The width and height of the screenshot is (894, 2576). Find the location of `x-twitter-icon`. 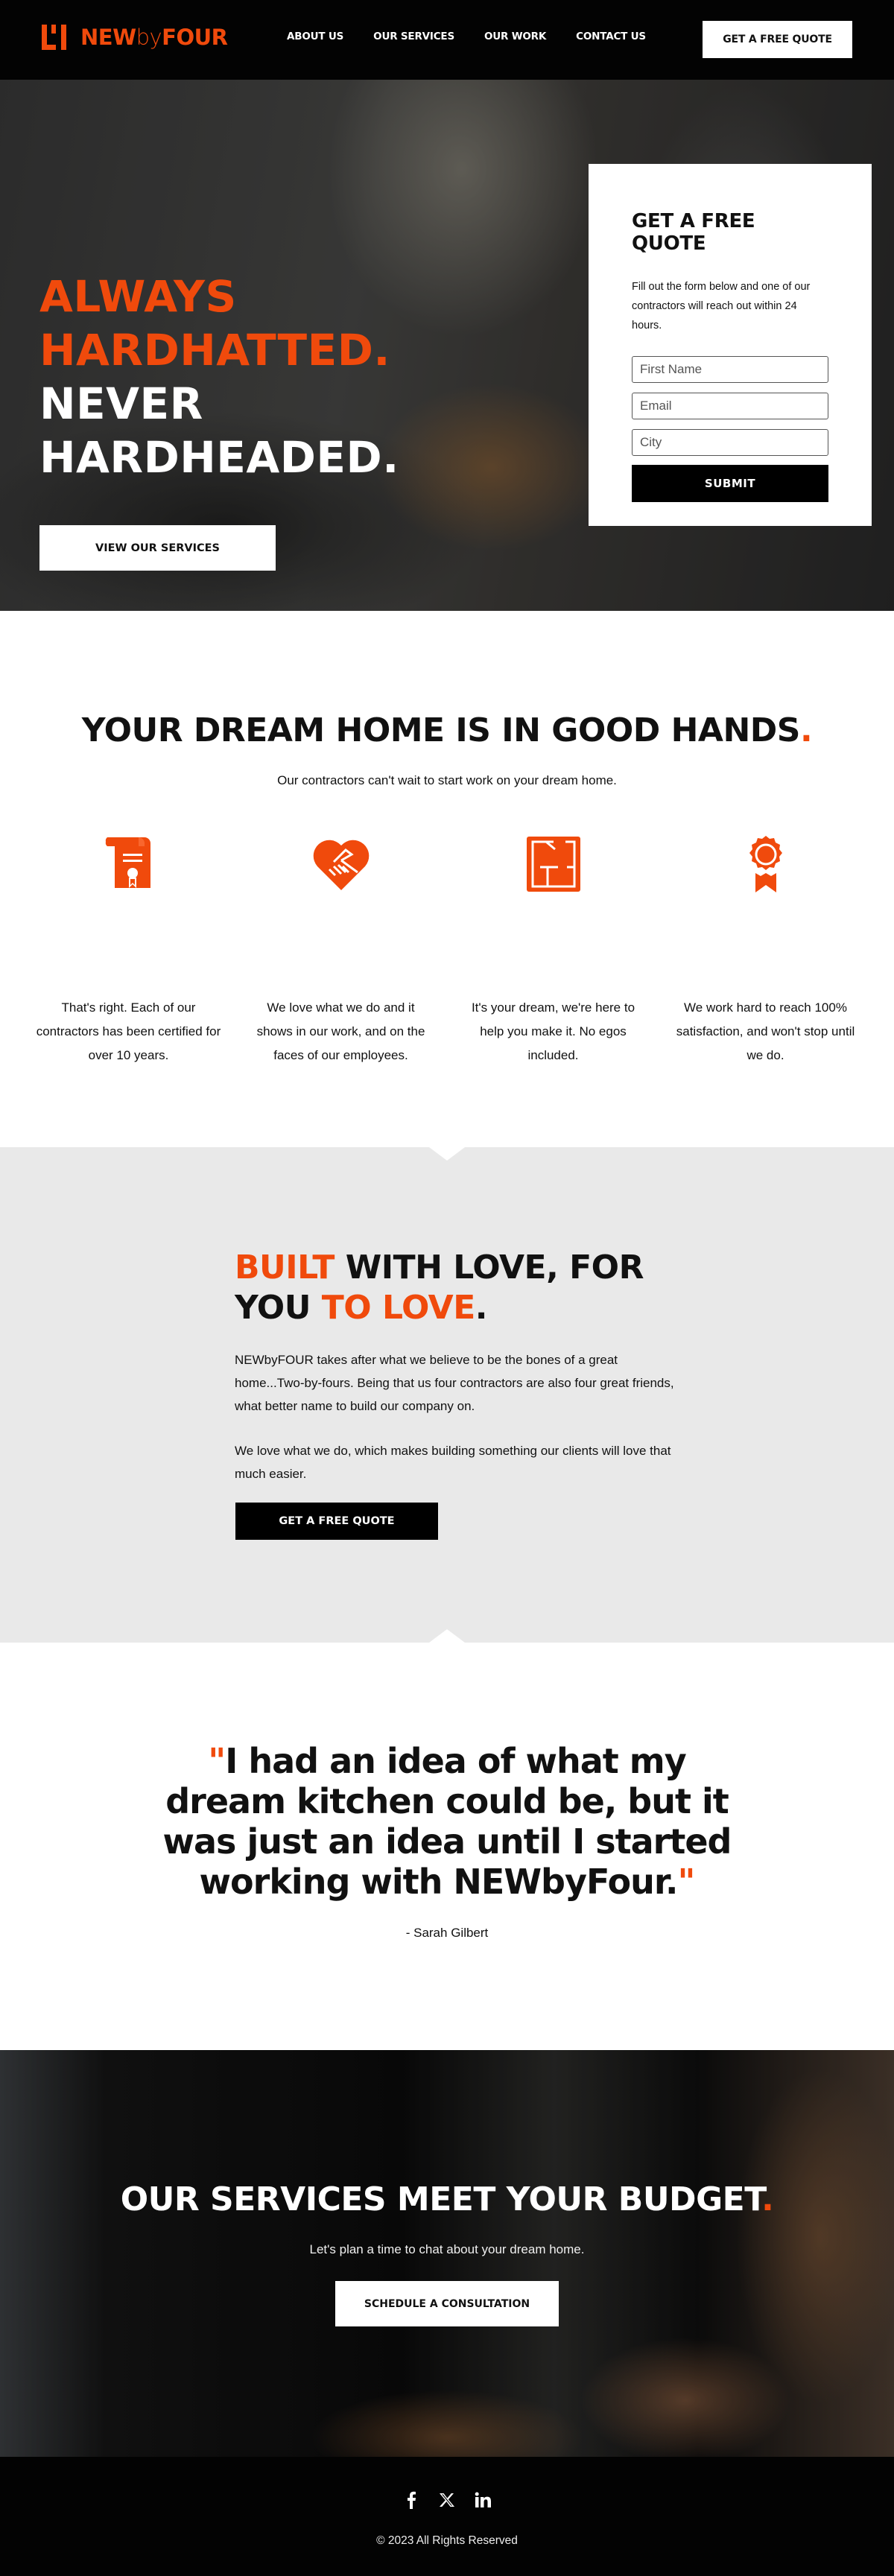

x-twitter-icon is located at coordinates (447, 2500).